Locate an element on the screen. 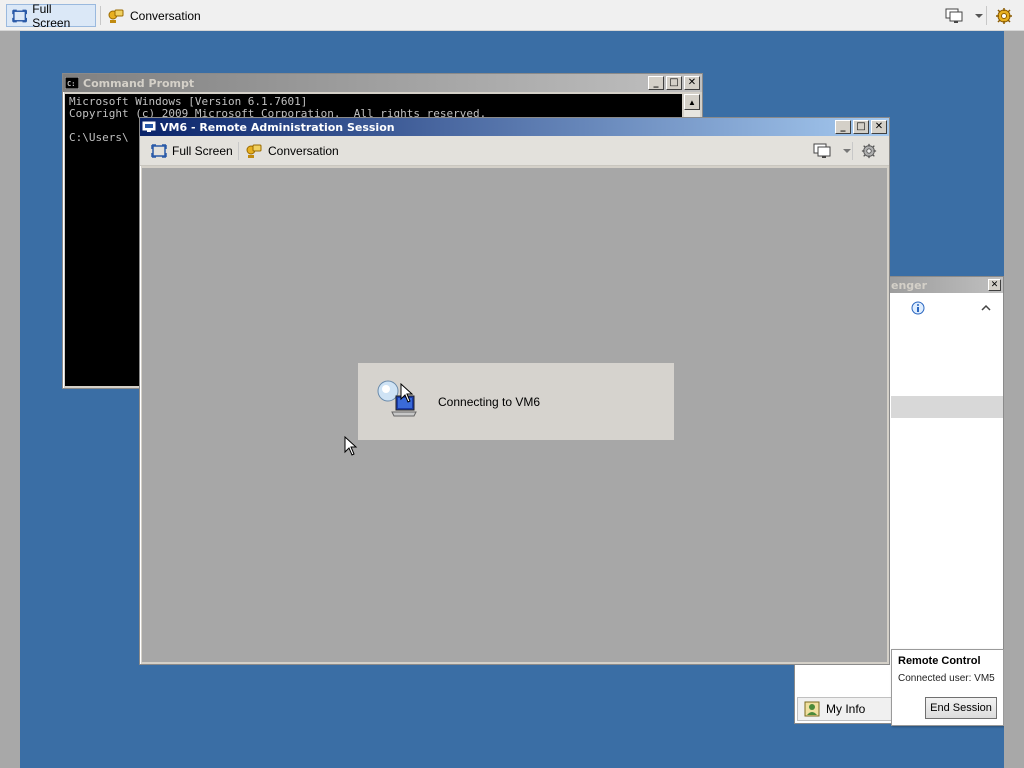  remote-control-title: Remote Control is located at coordinates (939, 661).